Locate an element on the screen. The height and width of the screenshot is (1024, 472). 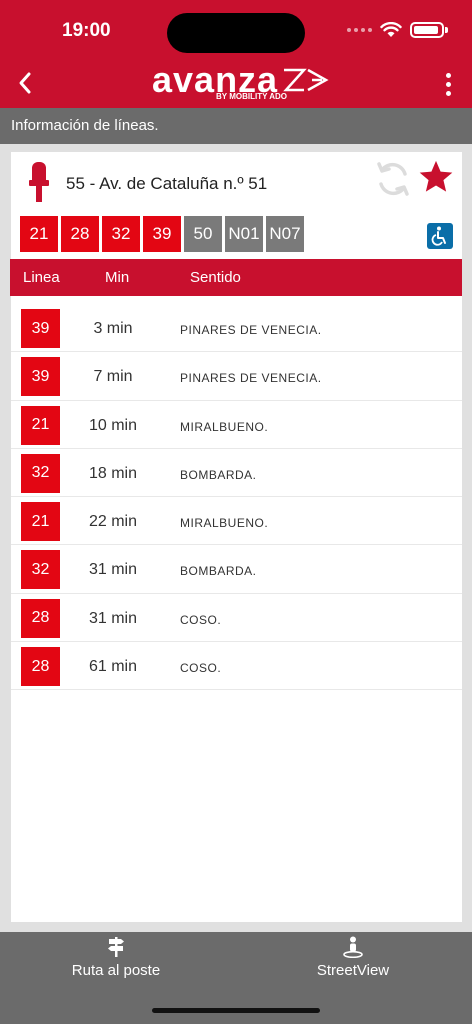
accessibility-badge is located at coordinates (440, 236).